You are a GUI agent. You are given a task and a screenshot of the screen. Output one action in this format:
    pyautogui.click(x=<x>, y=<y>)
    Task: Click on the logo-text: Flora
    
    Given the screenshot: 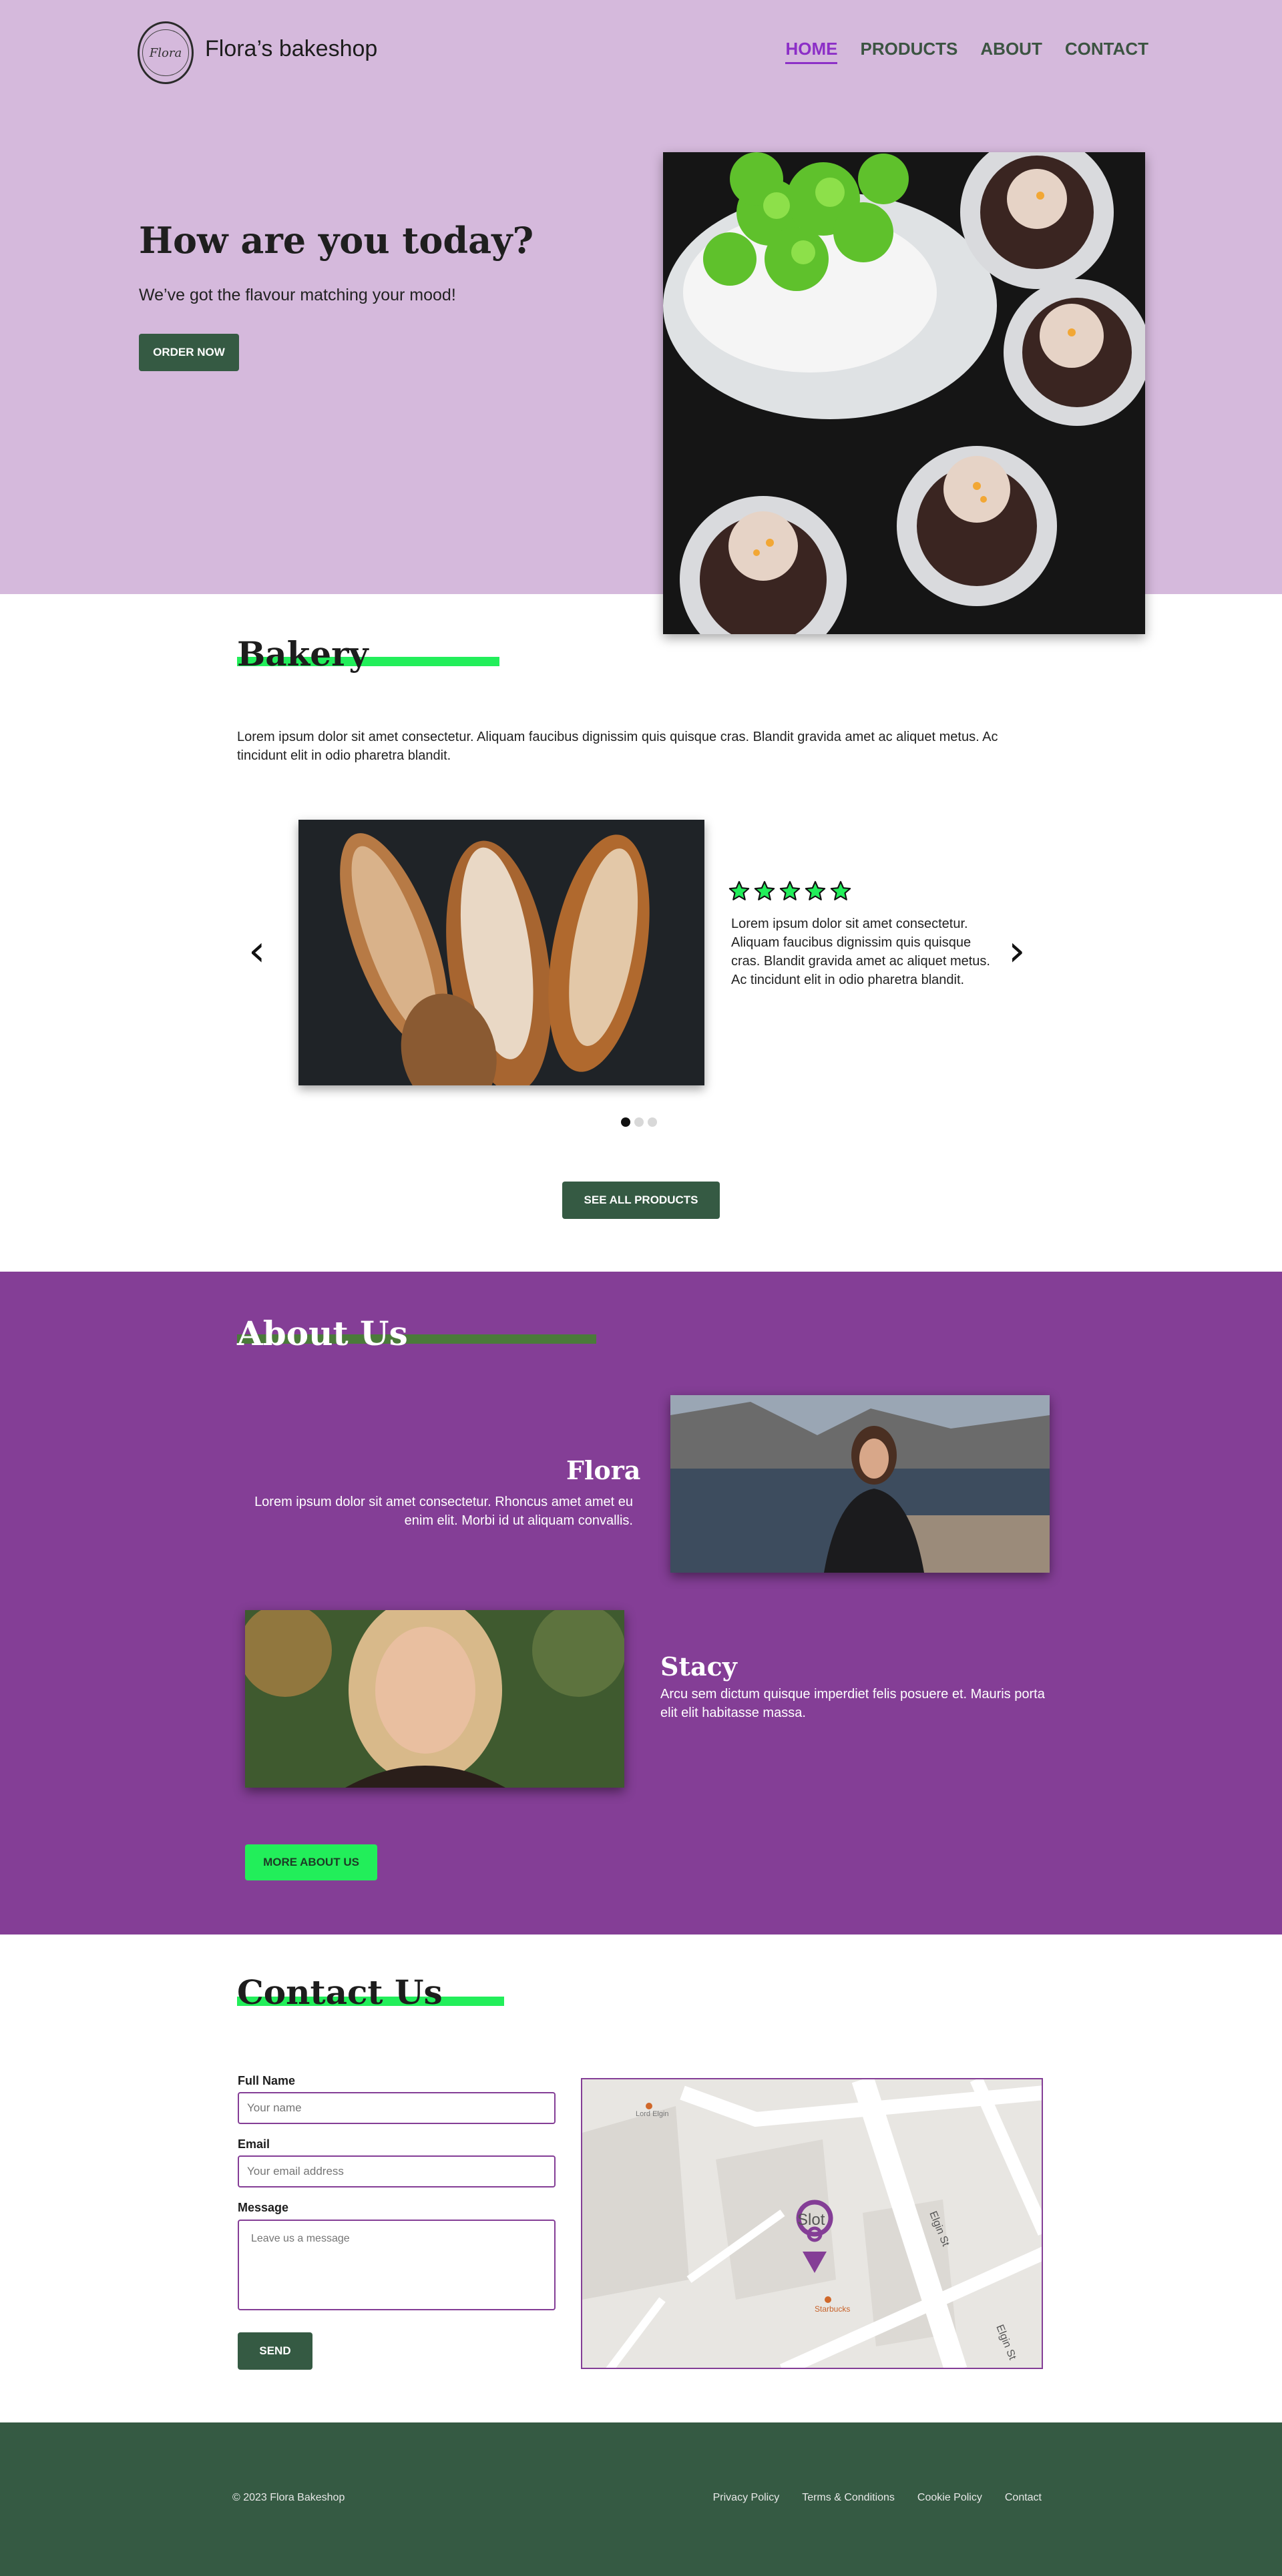 What is the action you would take?
    pyautogui.click(x=165, y=52)
    